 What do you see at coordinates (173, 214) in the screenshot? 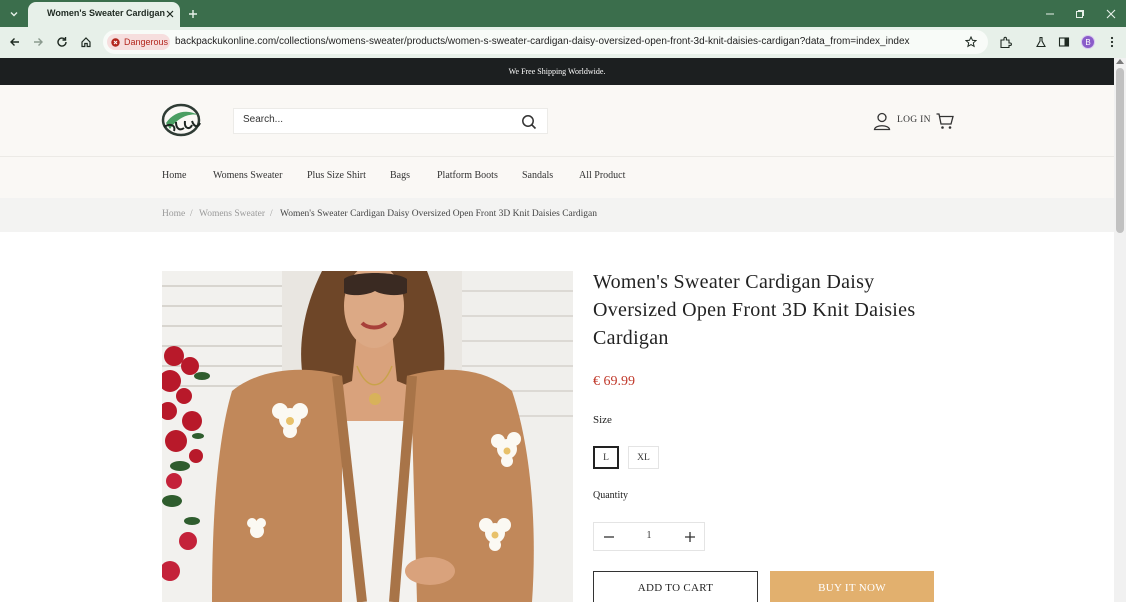
I see `breadcrumb-home: Home` at bounding box center [173, 214].